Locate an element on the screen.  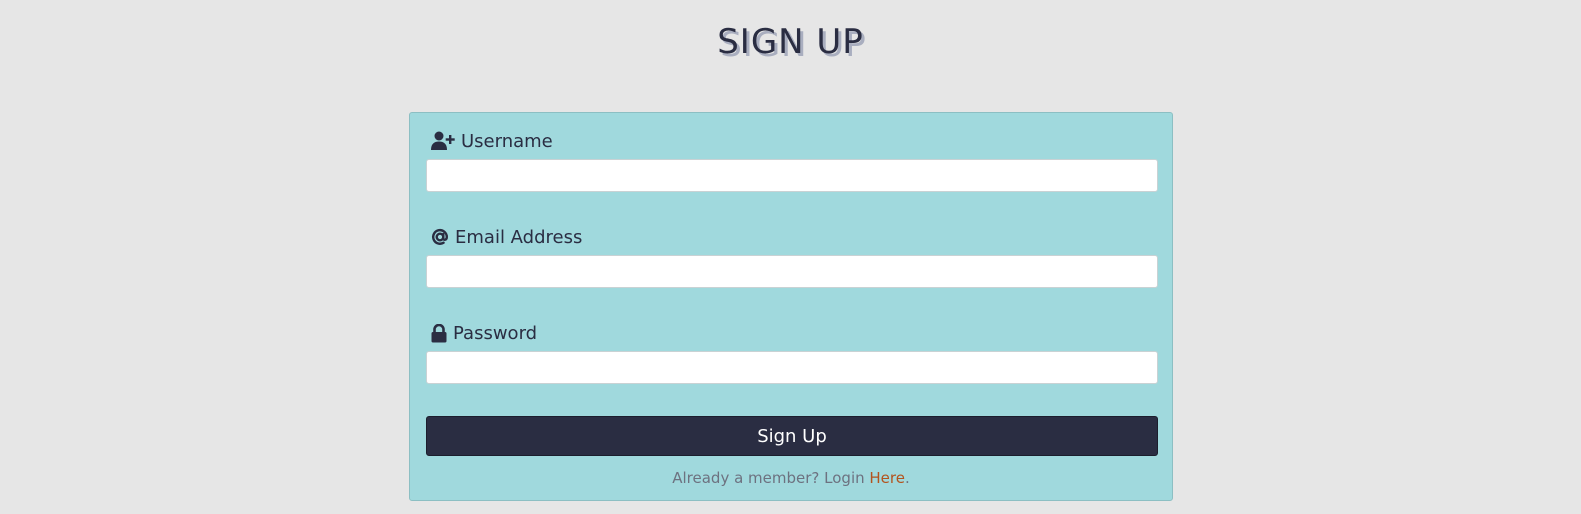
username-label-text: Username is located at coordinates (507, 141).